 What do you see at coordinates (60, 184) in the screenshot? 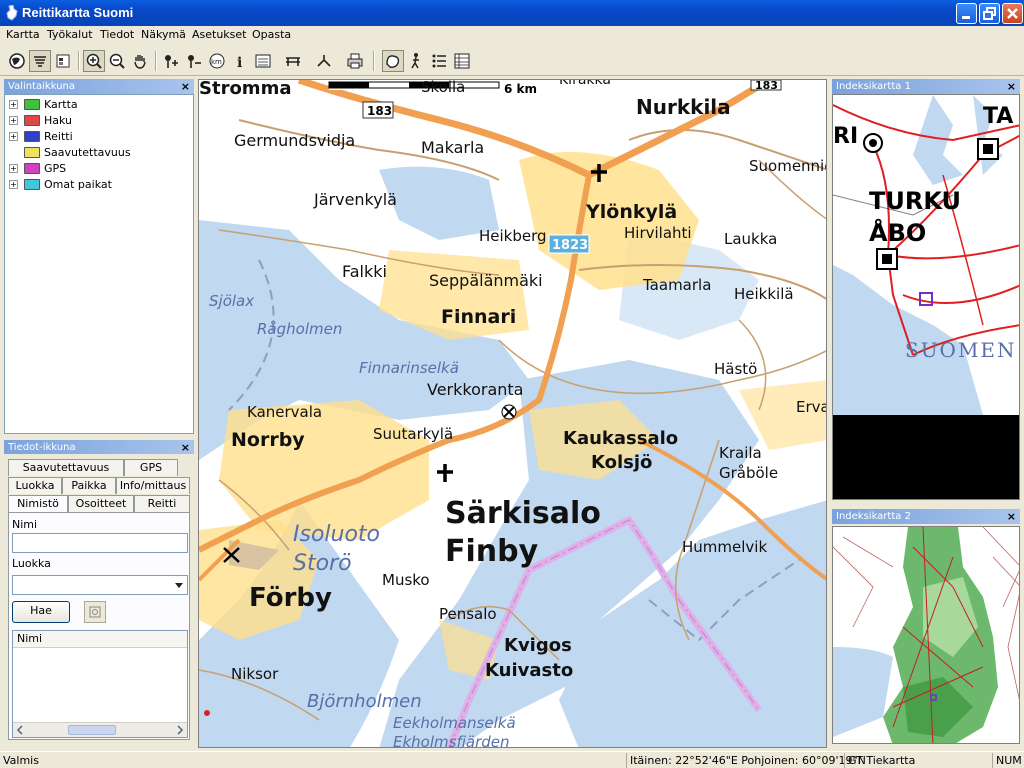
I see `tree-item-omat-paikat: + Omat paikat` at bounding box center [60, 184].